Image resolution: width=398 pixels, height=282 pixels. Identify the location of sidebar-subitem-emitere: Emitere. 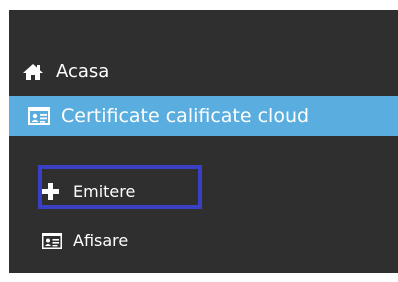
(203, 192).